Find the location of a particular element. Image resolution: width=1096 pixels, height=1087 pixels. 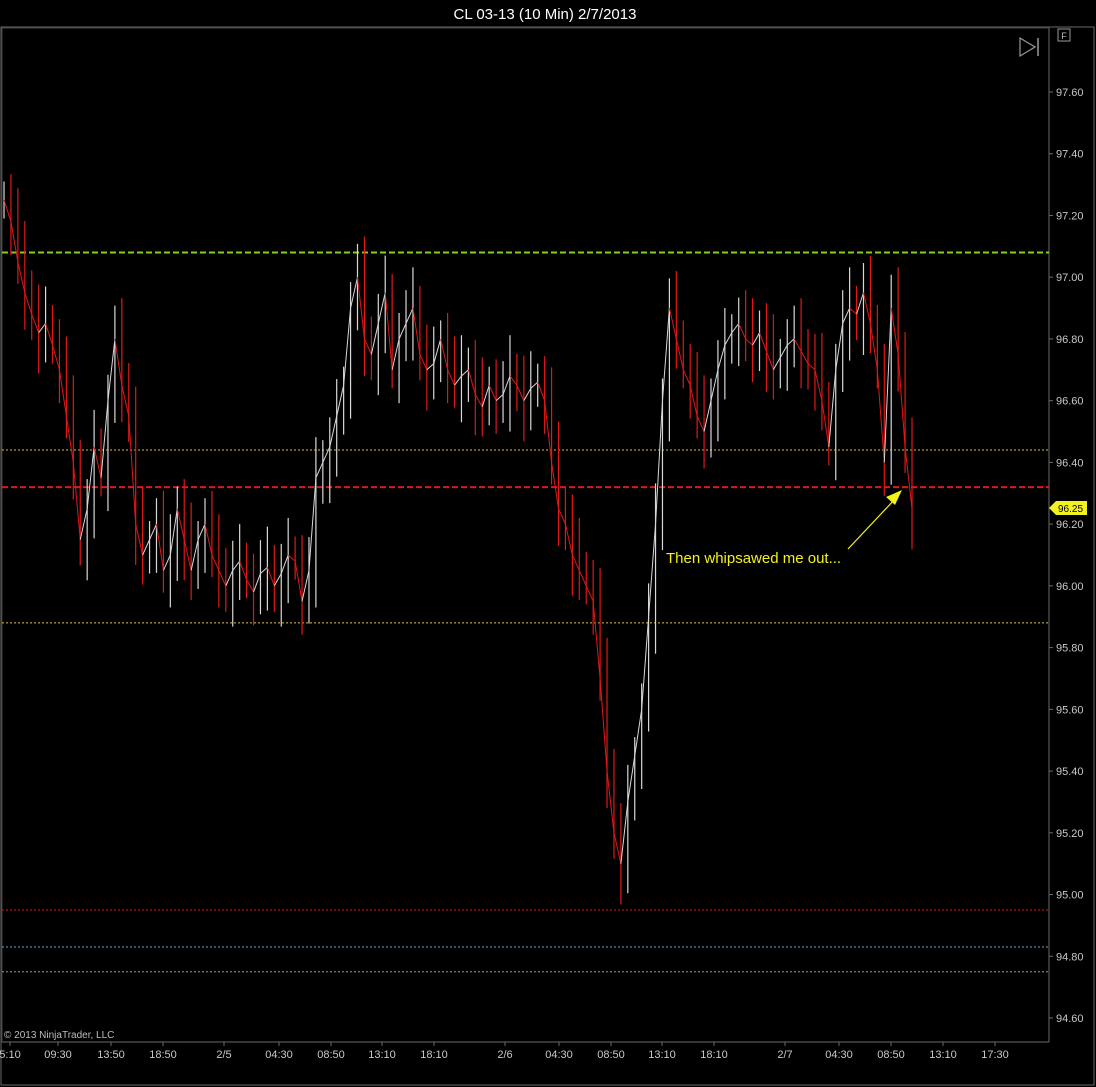

x-tick-label: 2/5 is located at coordinates (223, 1055).